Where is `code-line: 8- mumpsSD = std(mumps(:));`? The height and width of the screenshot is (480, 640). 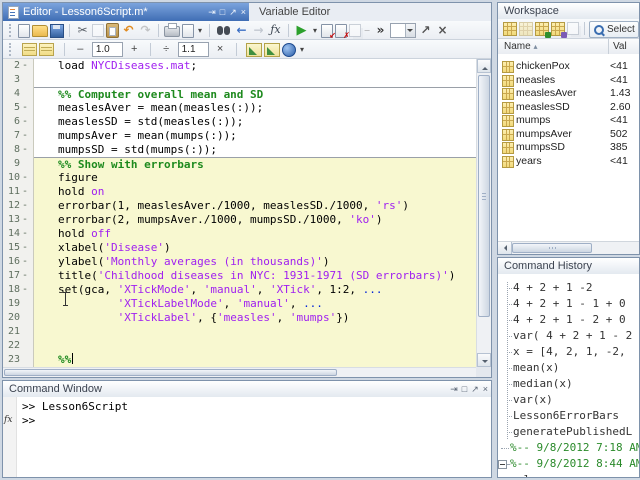
code-line: 8- mumpsSD = std(mumps(:)); is located at coordinates (239, 150).